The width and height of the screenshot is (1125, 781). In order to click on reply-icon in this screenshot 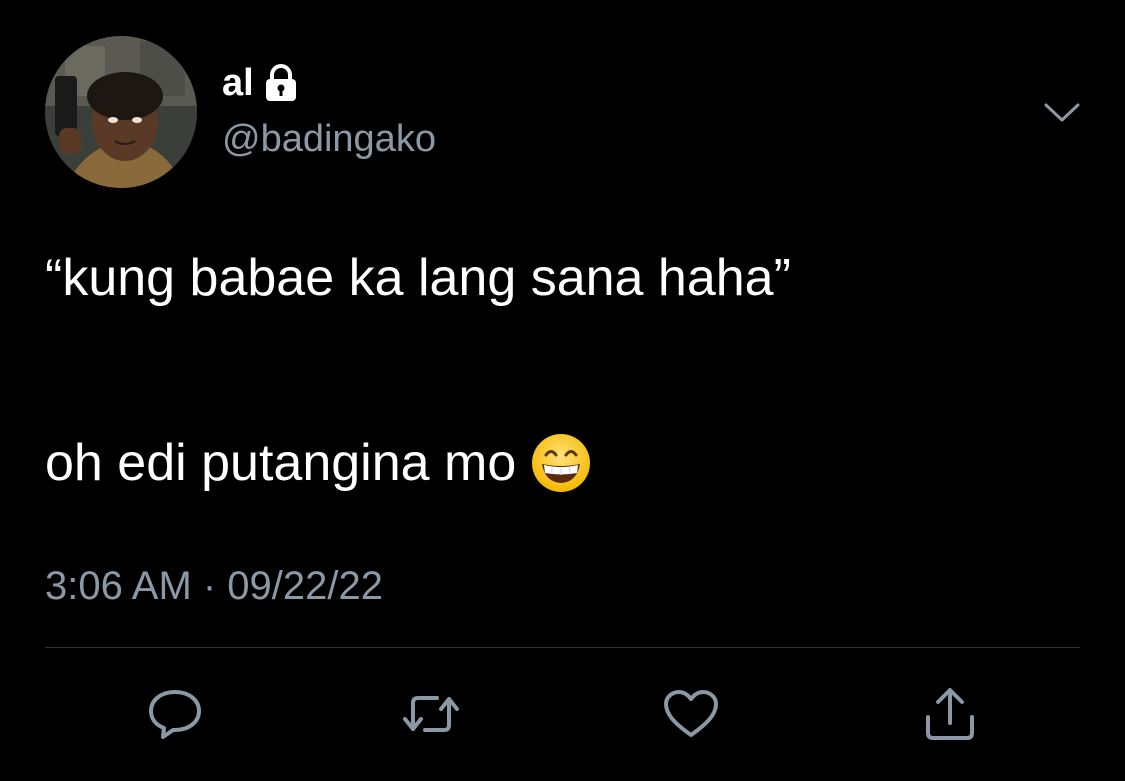, I will do `click(175, 714)`.